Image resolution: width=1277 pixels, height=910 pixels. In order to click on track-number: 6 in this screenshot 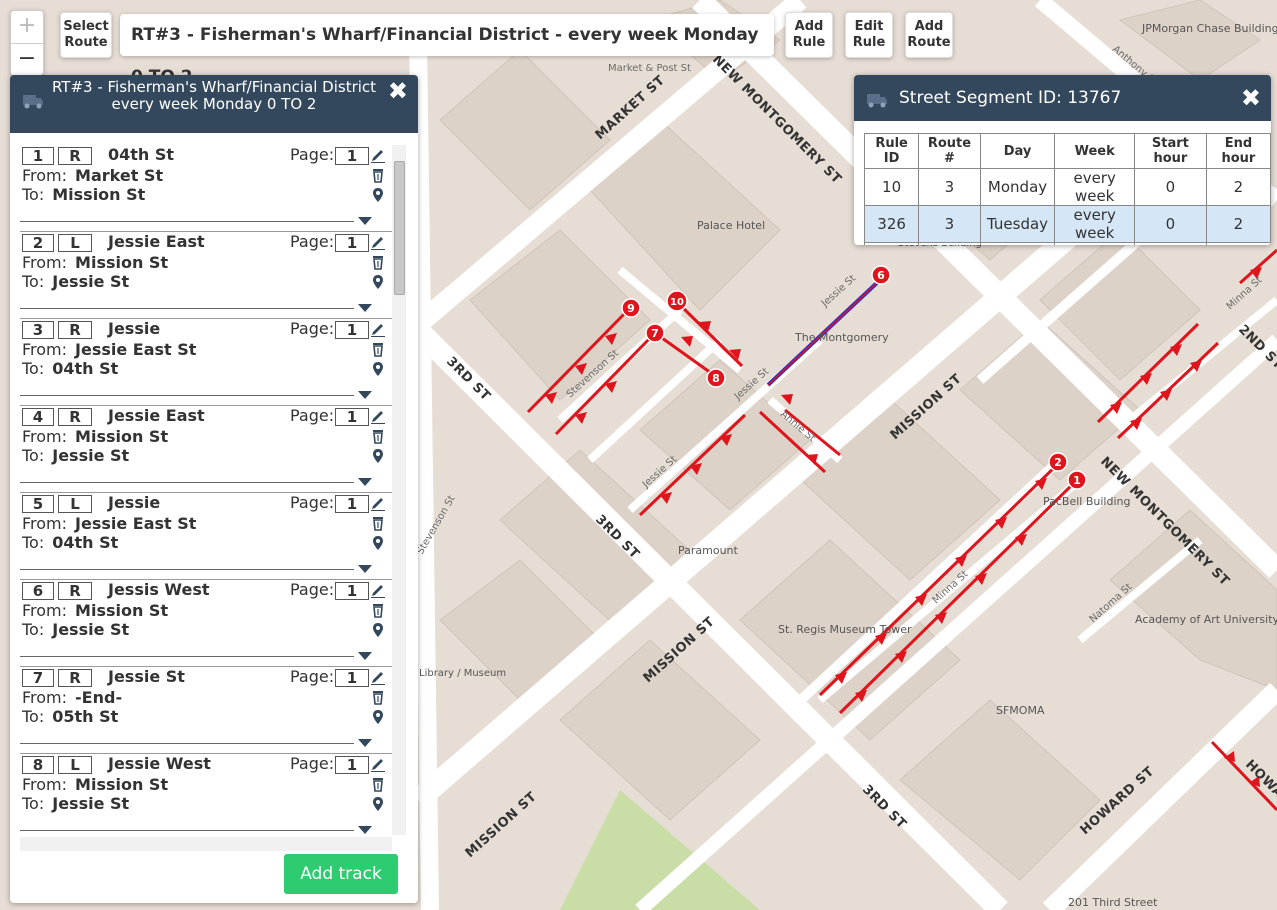, I will do `click(38, 591)`.